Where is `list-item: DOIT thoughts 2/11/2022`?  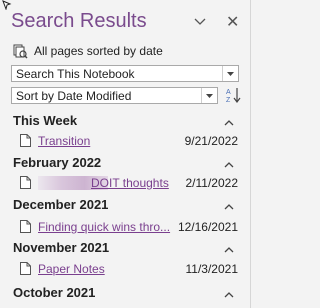 list-item: DOIT thoughts 2/11/2022 is located at coordinates (131, 183).